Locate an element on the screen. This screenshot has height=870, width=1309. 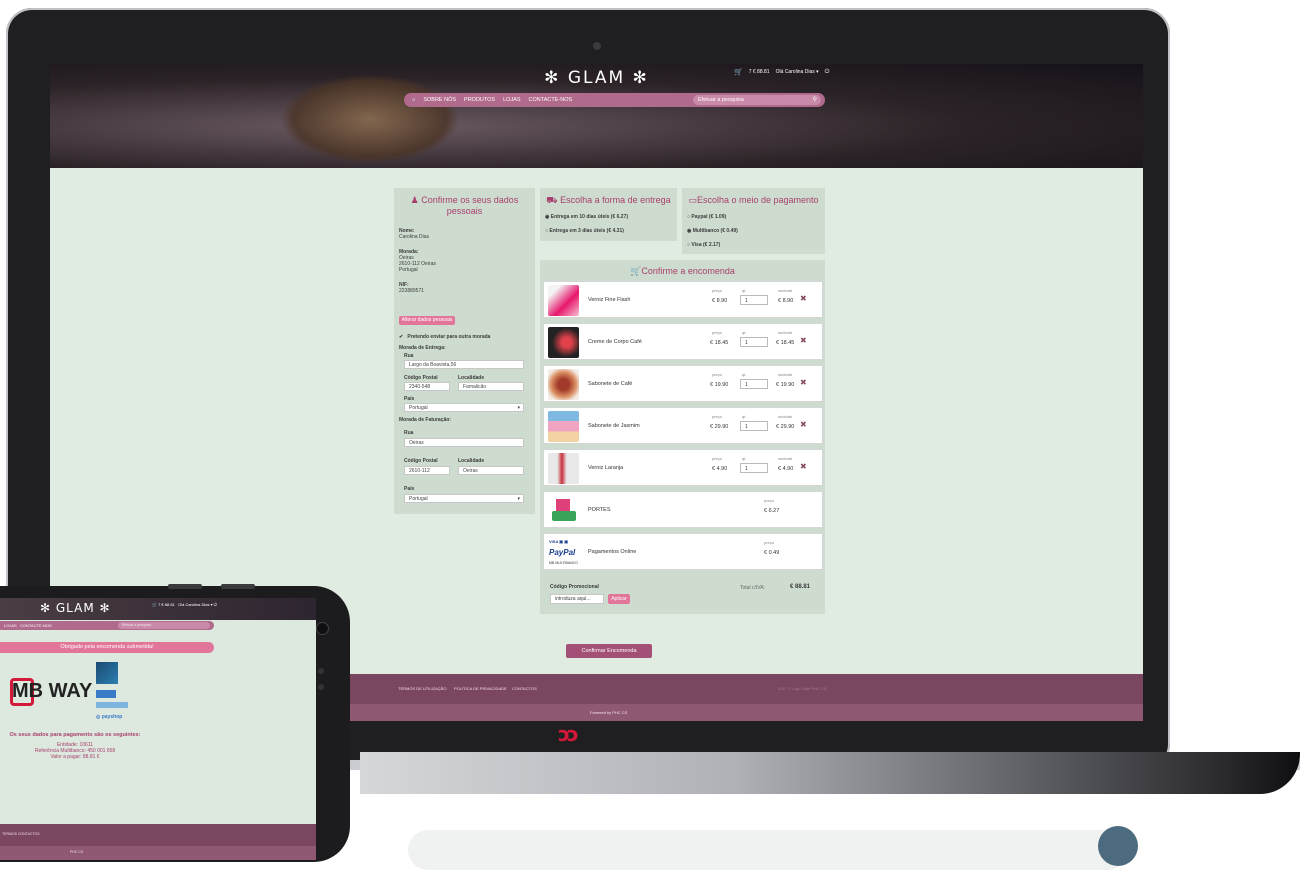
user-greeting: Olá Carolina Dias ▾ is located at coordinates (797, 72).